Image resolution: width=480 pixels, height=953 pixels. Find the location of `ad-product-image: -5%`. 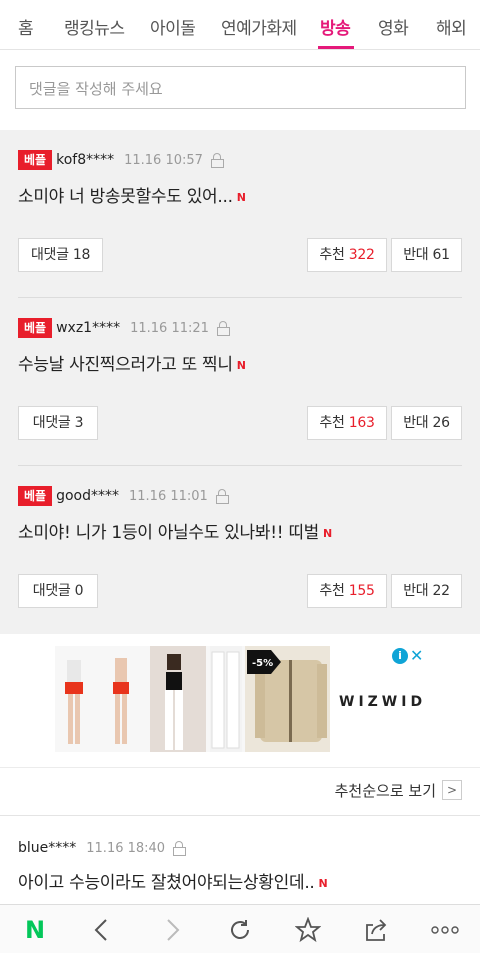

ad-product-image: -5% is located at coordinates (192, 699).